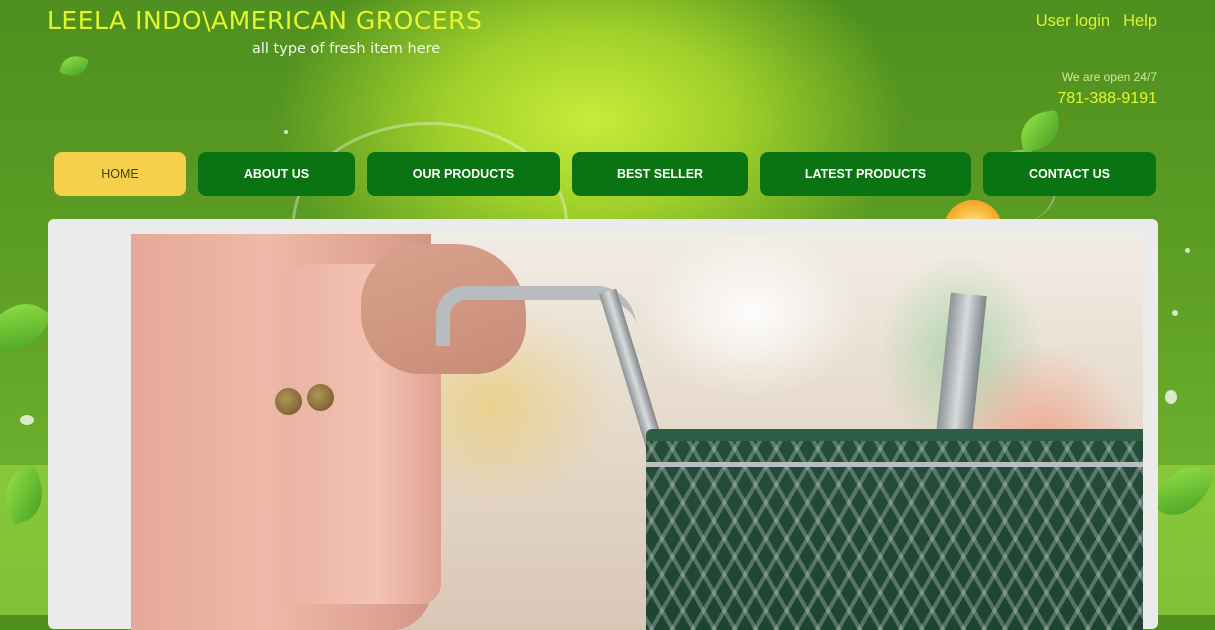  I want to click on nav-home: HOME, so click(120, 174).